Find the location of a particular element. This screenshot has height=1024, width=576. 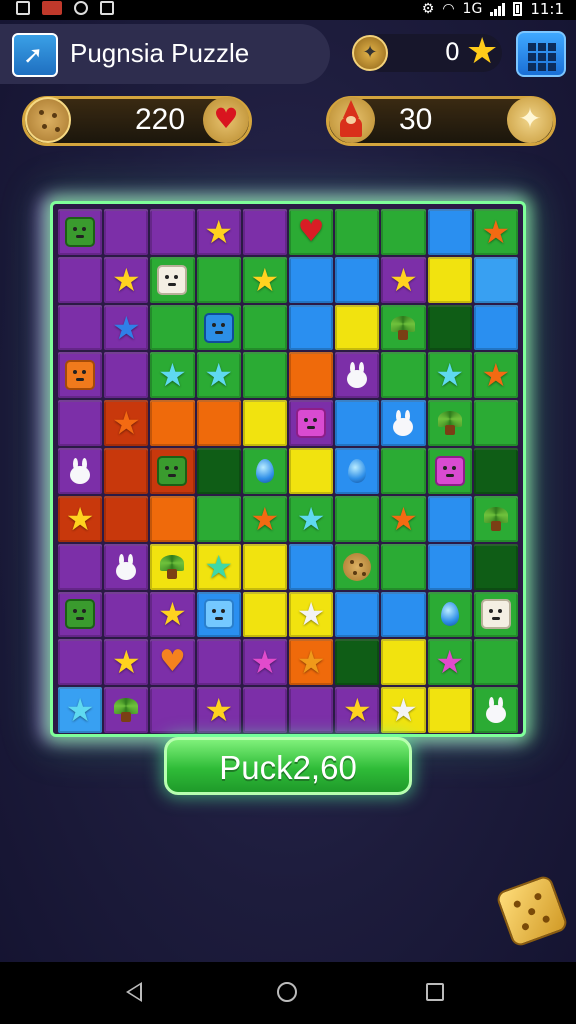

back-icon is located at coordinates (134, 992).